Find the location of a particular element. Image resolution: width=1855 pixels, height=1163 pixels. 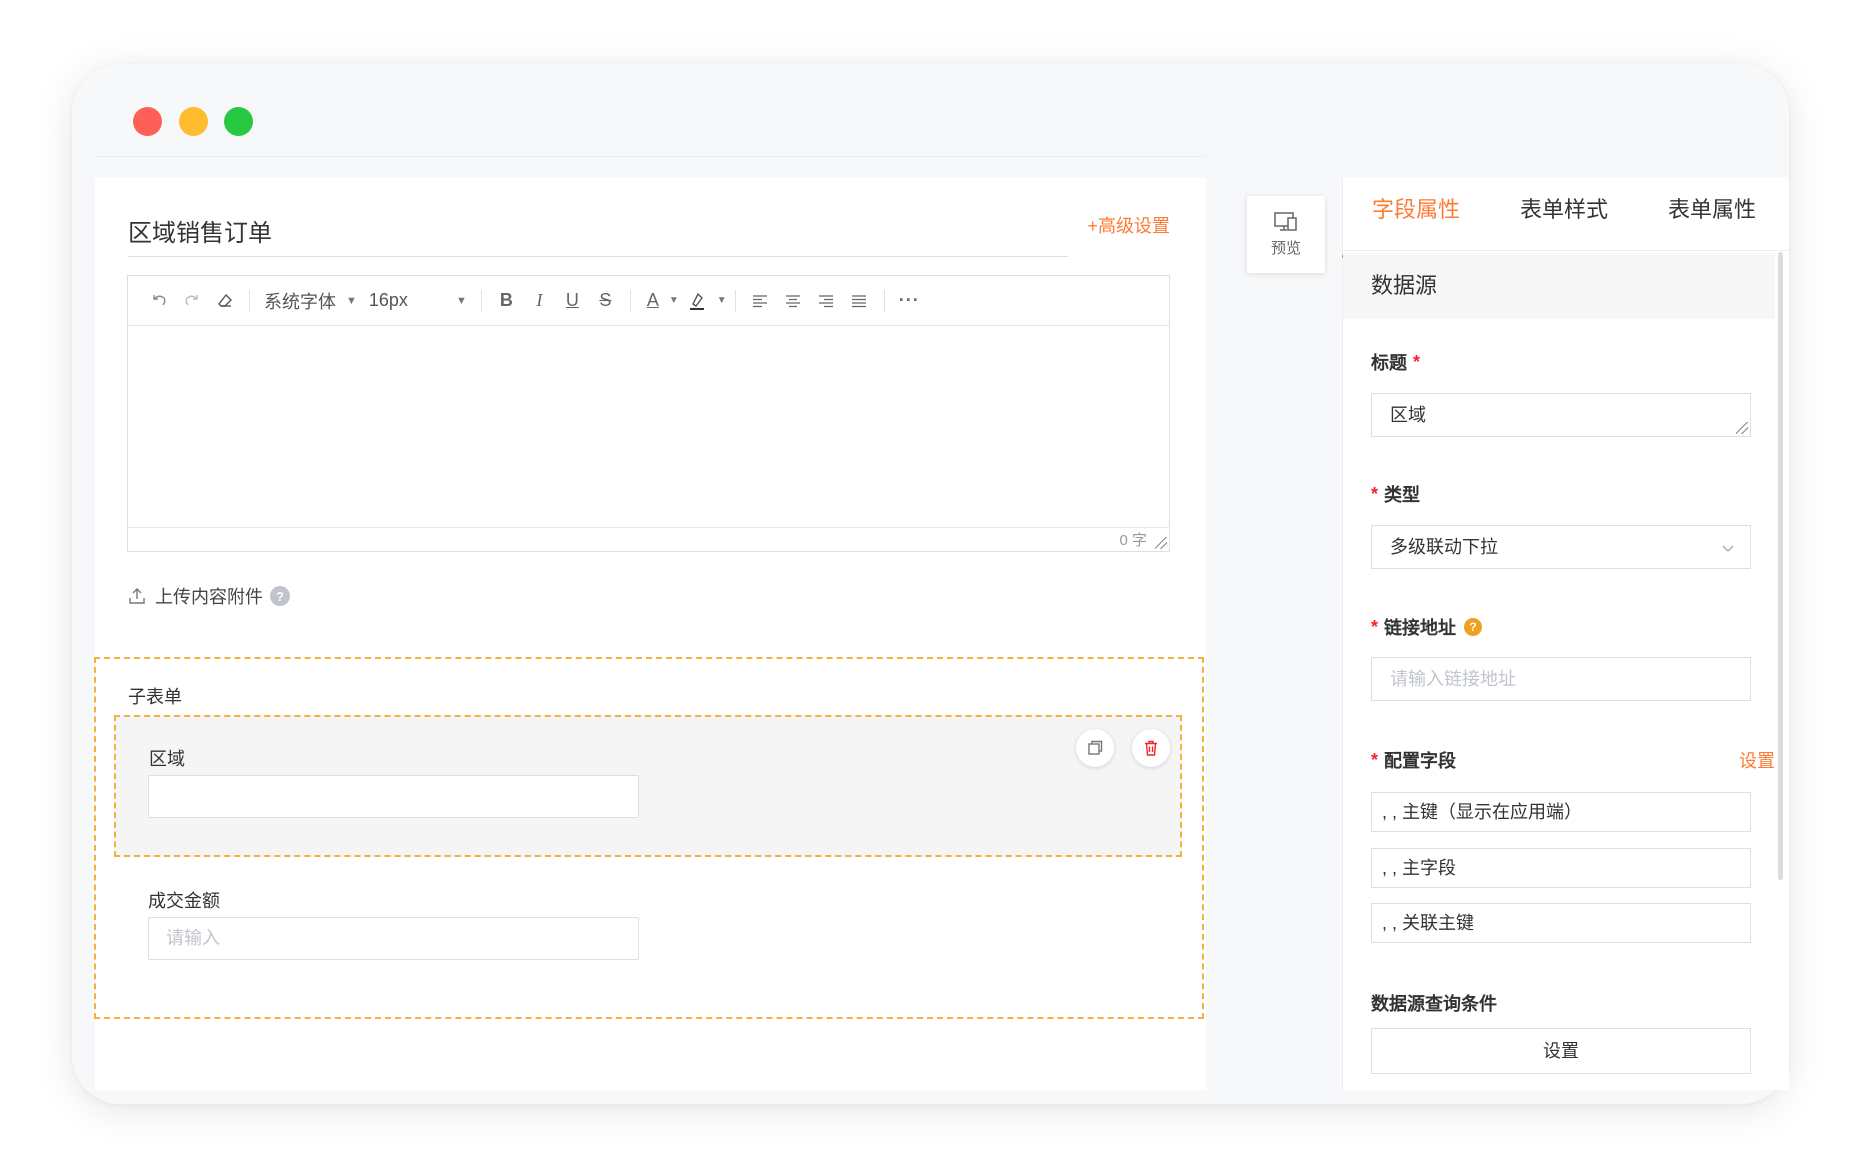

link-field-label: * 链接地址 ? is located at coordinates (1427, 627).